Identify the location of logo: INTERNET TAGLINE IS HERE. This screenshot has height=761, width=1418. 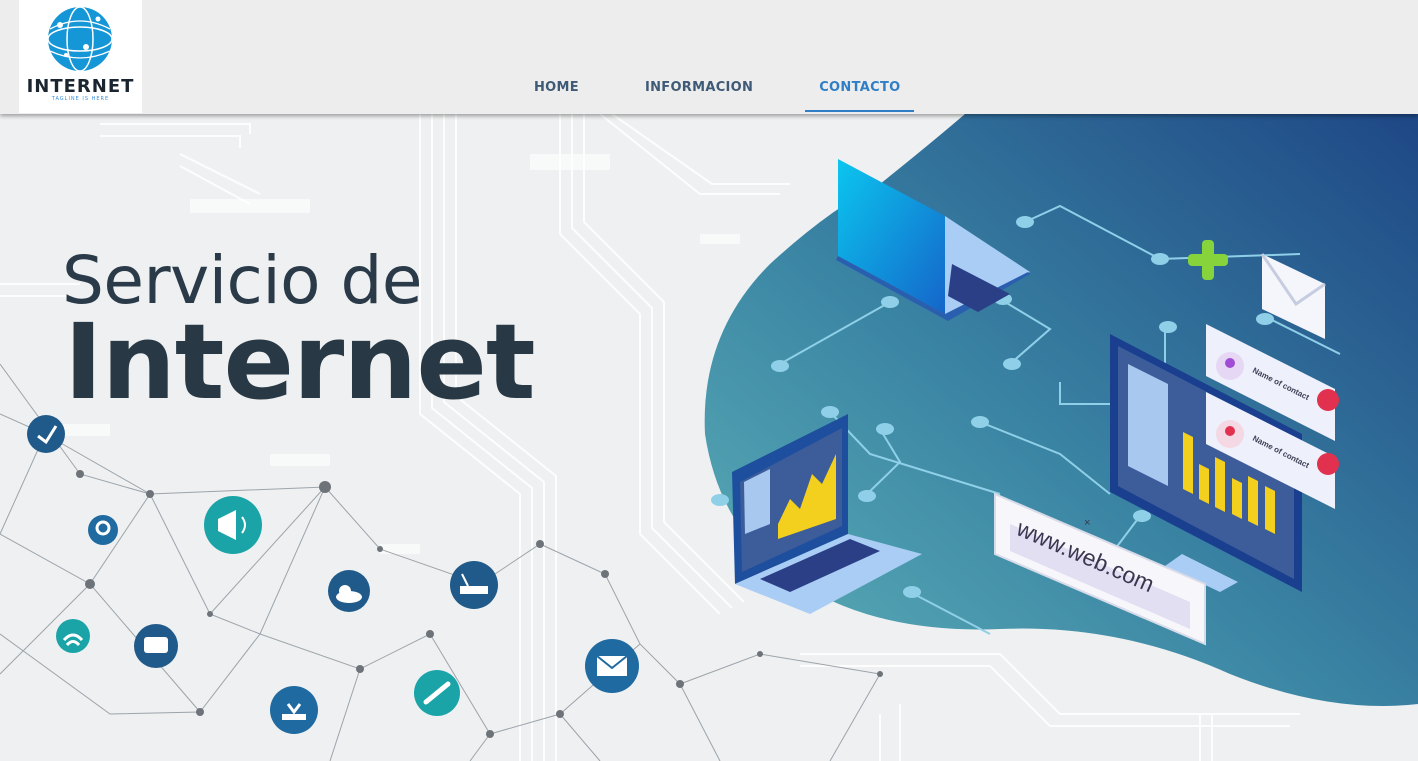
(80, 56).